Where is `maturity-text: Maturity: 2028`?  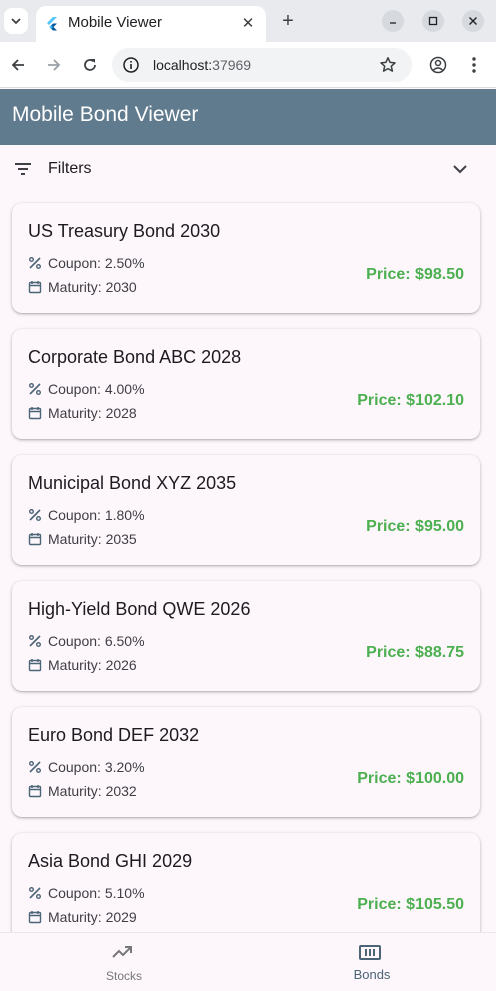 maturity-text: Maturity: 2028 is located at coordinates (92, 413).